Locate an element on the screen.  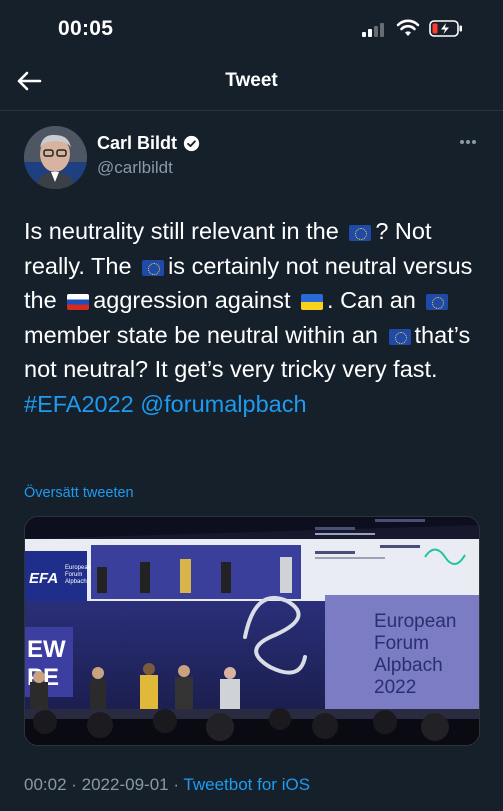
tweet-metadata: 00:02 · 2022-09-01 · Tweetbot for iOS is located at coordinates (167, 785).